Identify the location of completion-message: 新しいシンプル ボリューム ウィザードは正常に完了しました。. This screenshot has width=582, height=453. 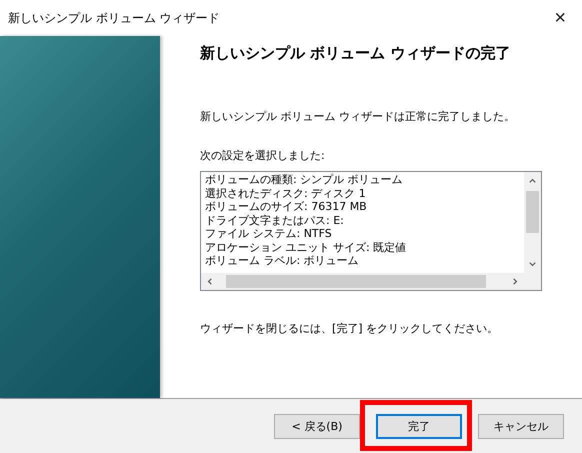
(358, 116).